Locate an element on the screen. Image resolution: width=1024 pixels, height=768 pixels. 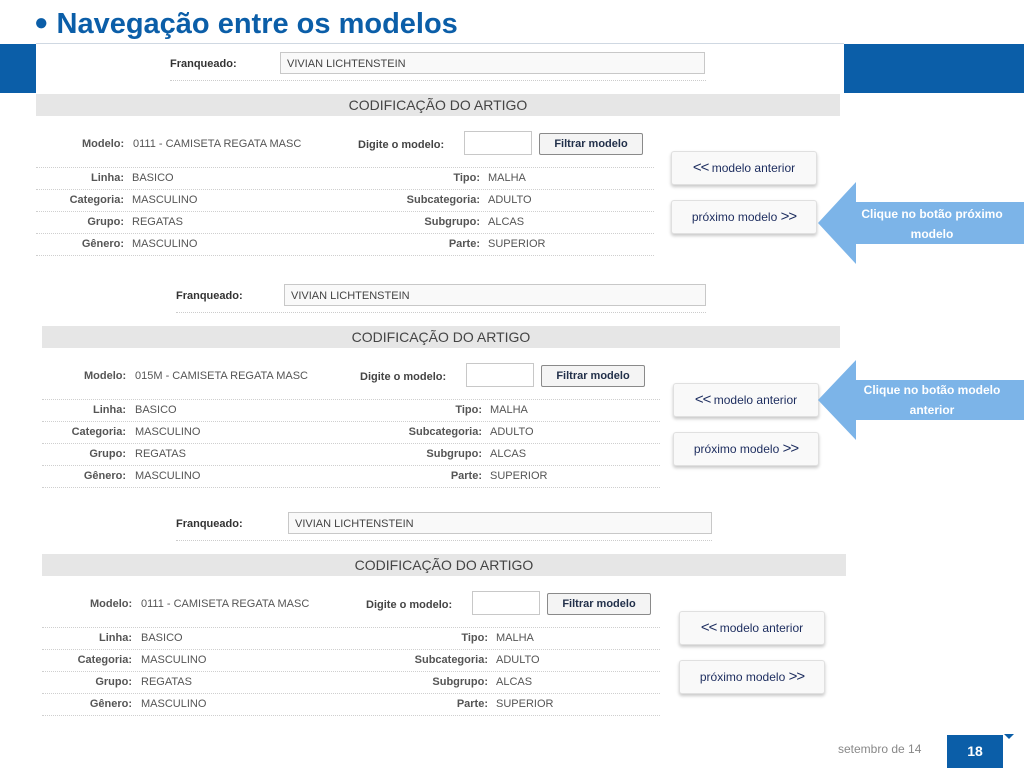
page-notch-icon is located at coordinates (1009, 736).